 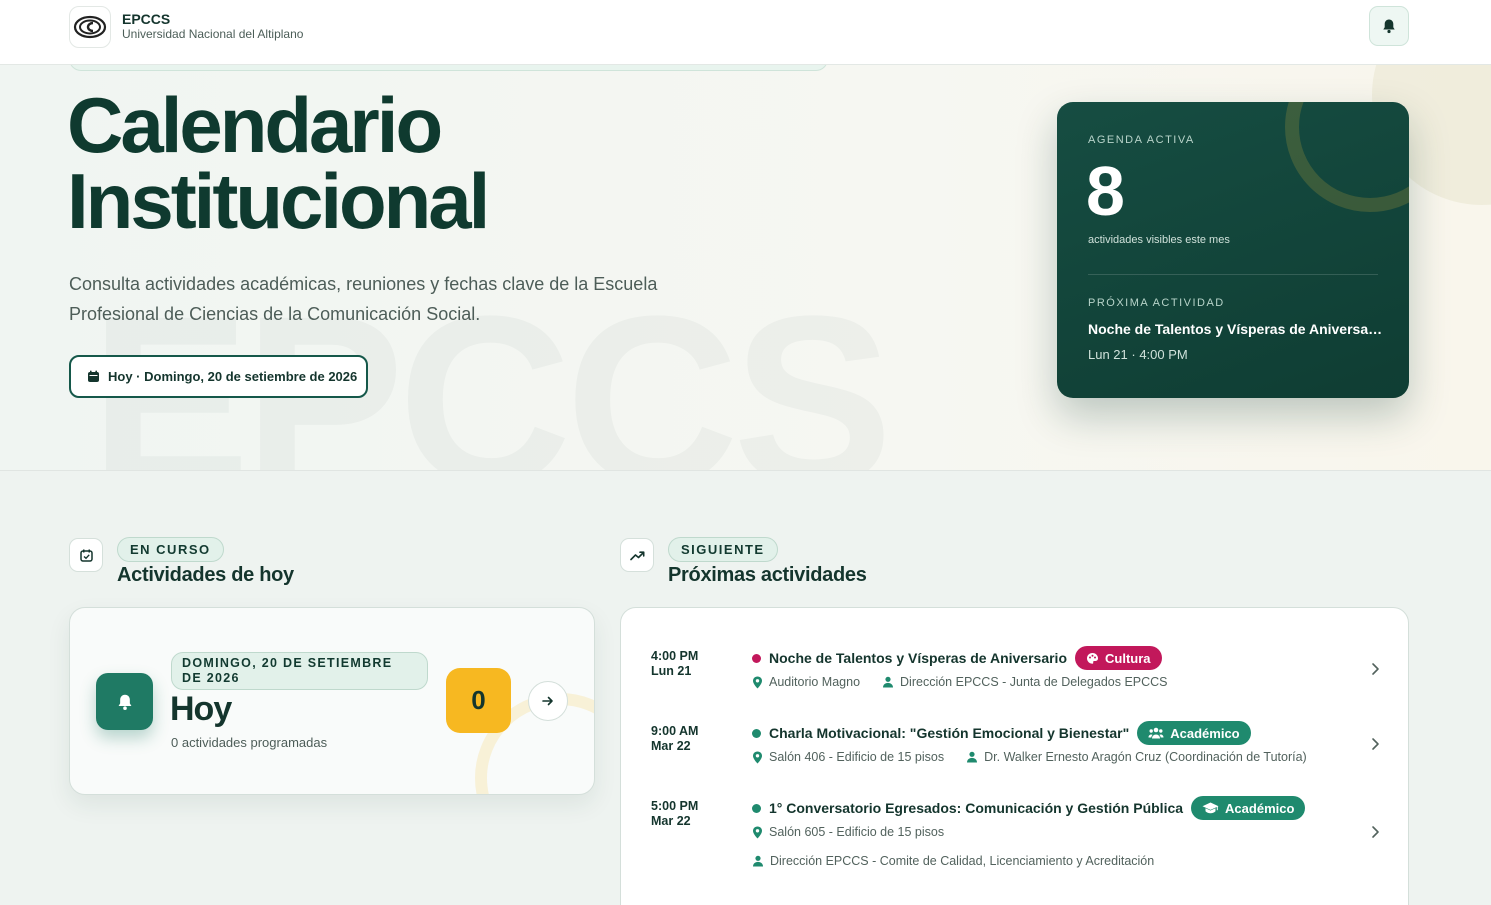 What do you see at coordinates (675, 731) in the screenshot?
I see `event-time-value: 9:00 AM` at bounding box center [675, 731].